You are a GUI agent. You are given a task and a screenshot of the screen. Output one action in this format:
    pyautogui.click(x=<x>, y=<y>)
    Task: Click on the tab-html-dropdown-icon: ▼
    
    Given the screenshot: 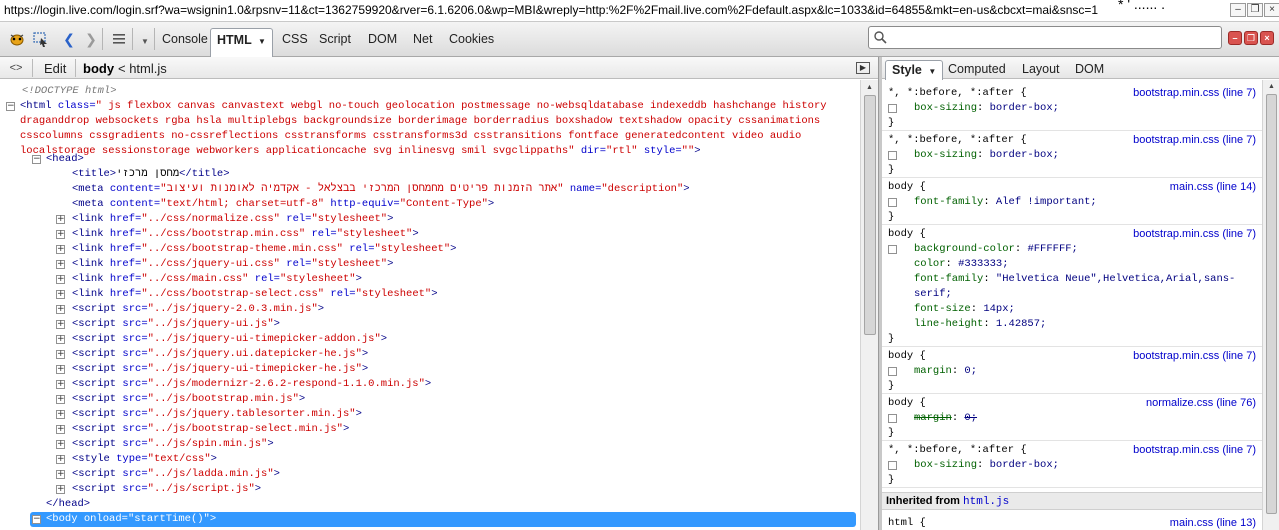 What is the action you would take?
    pyautogui.click(x=262, y=41)
    